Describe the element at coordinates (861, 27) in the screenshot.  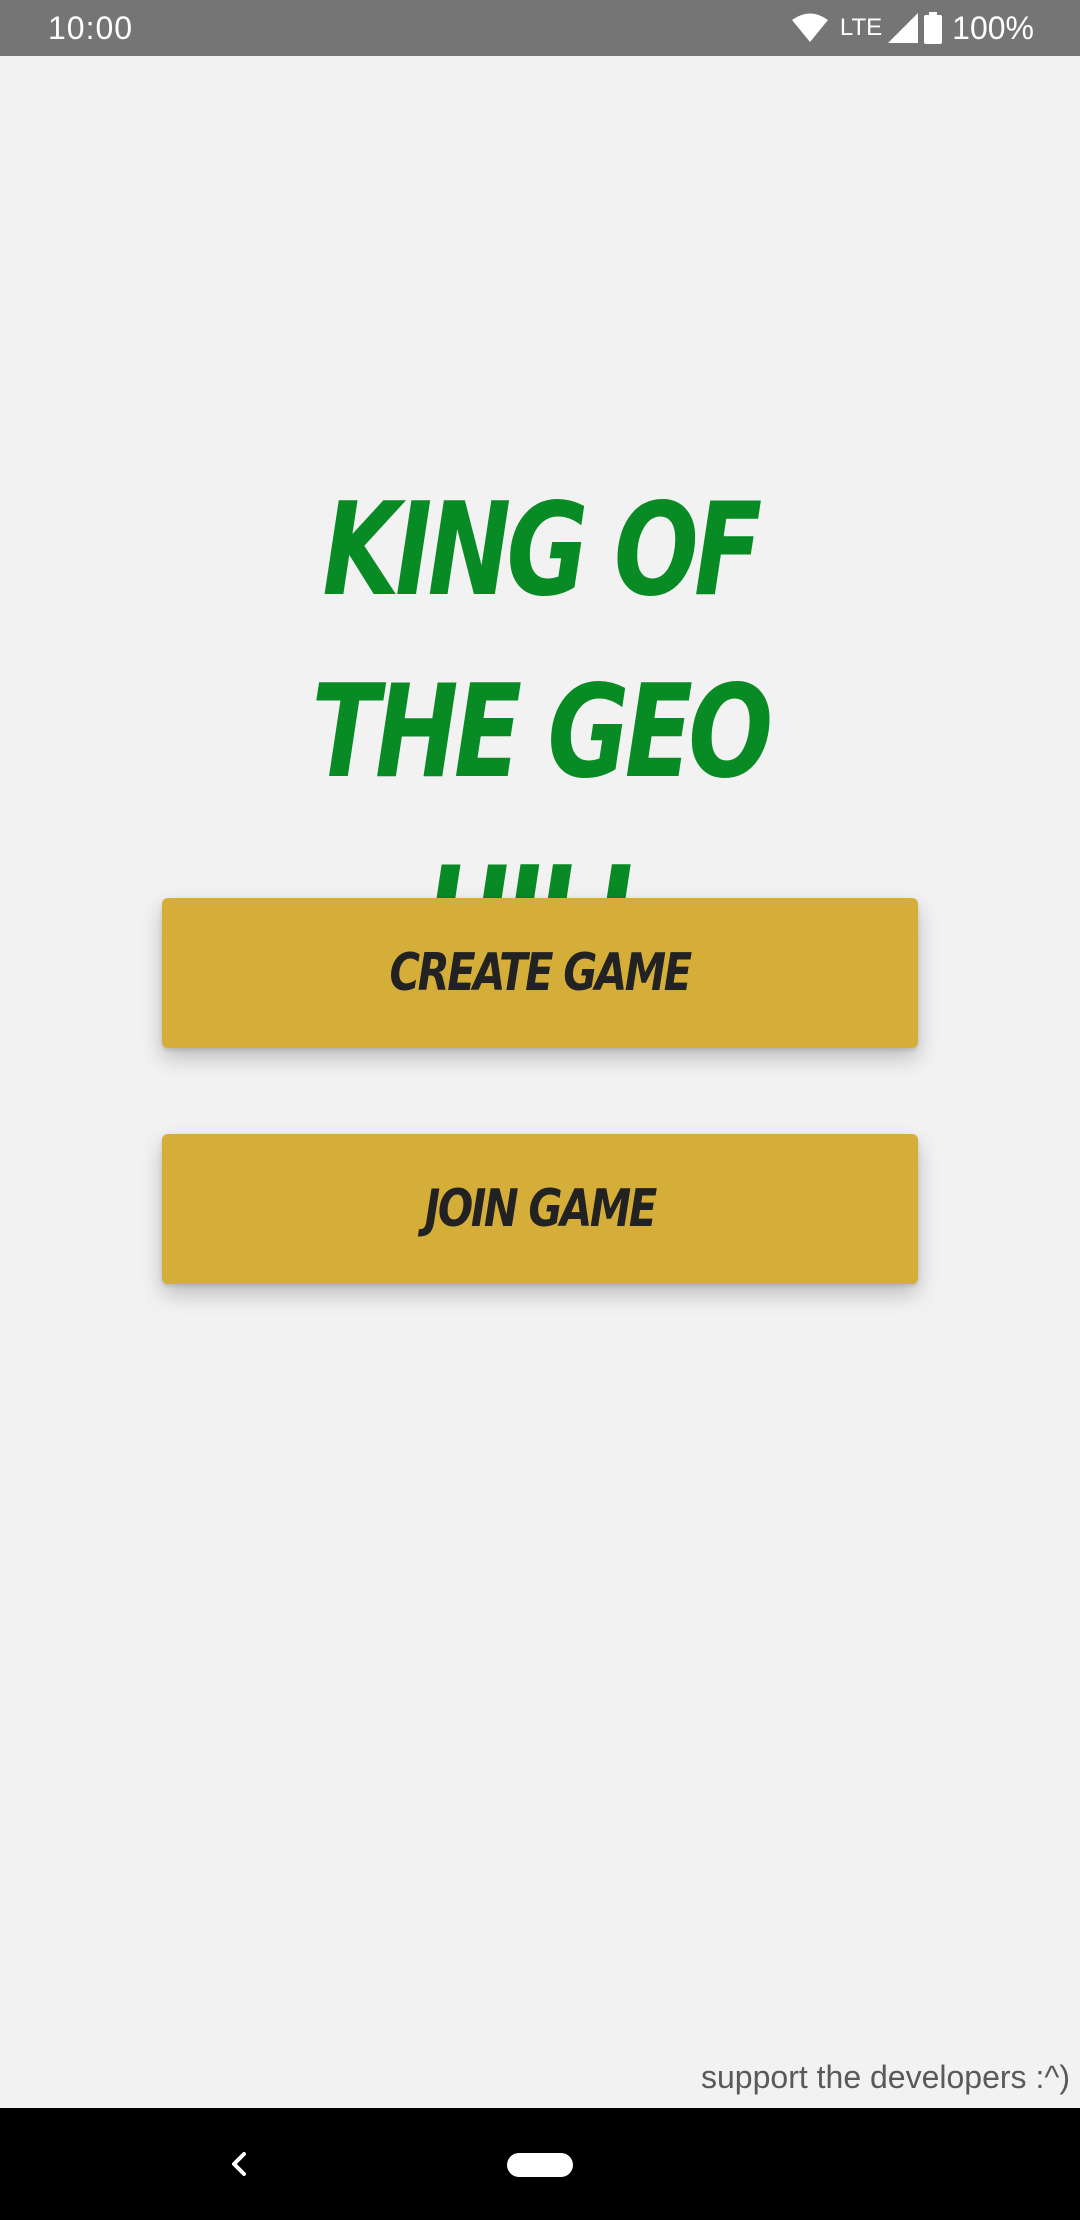
I see `network-type-label: LTE` at that location.